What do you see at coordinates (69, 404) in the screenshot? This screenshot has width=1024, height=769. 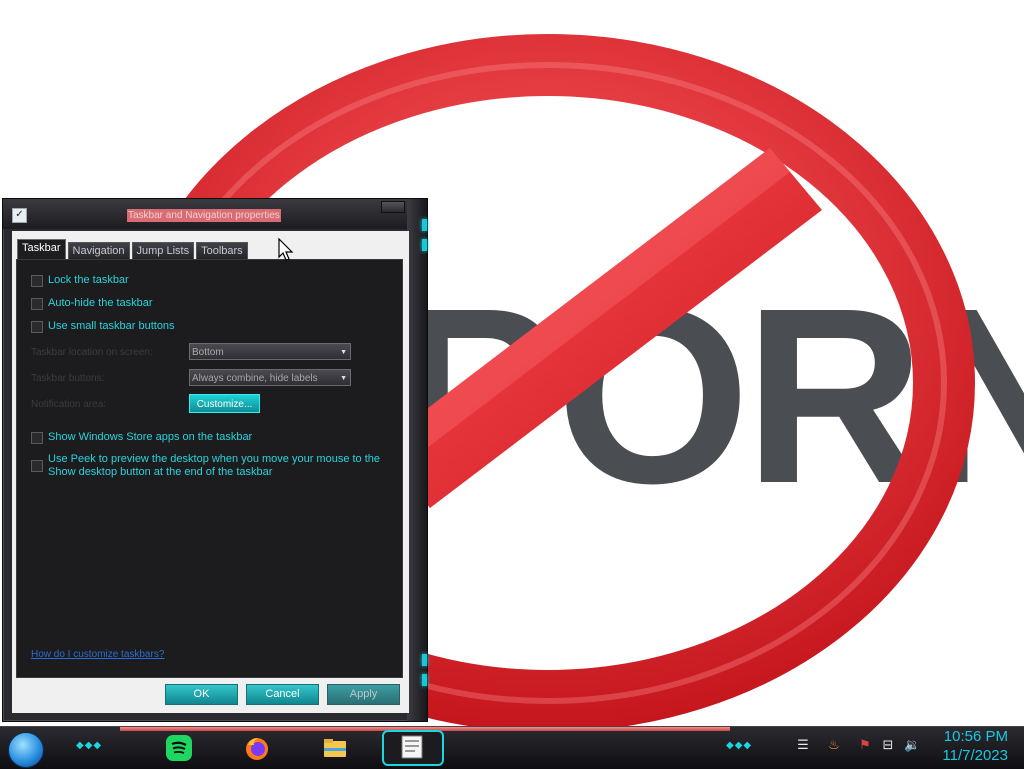 I see `notification-label: Notification area:` at bounding box center [69, 404].